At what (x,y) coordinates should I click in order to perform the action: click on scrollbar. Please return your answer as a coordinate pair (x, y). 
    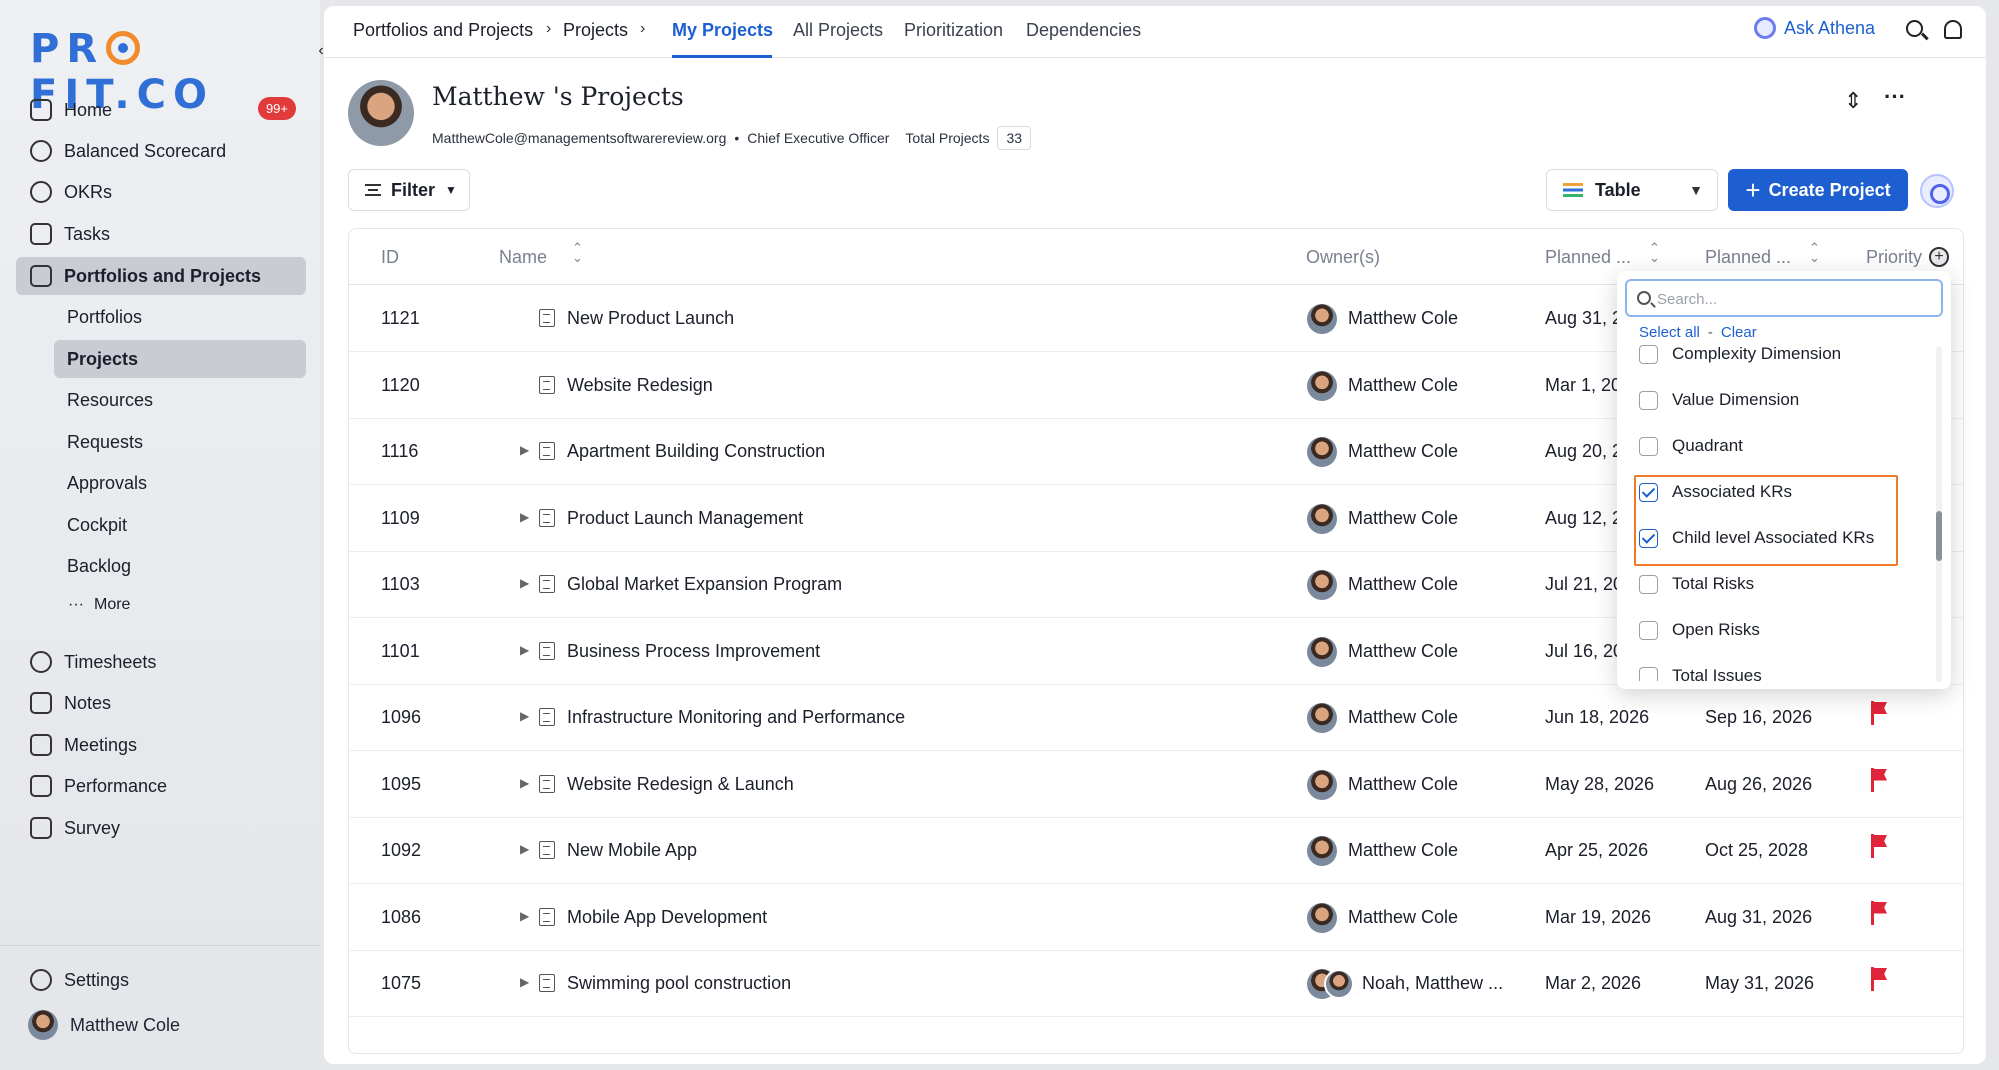
    Looking at the image, I should click on (1939, 514).